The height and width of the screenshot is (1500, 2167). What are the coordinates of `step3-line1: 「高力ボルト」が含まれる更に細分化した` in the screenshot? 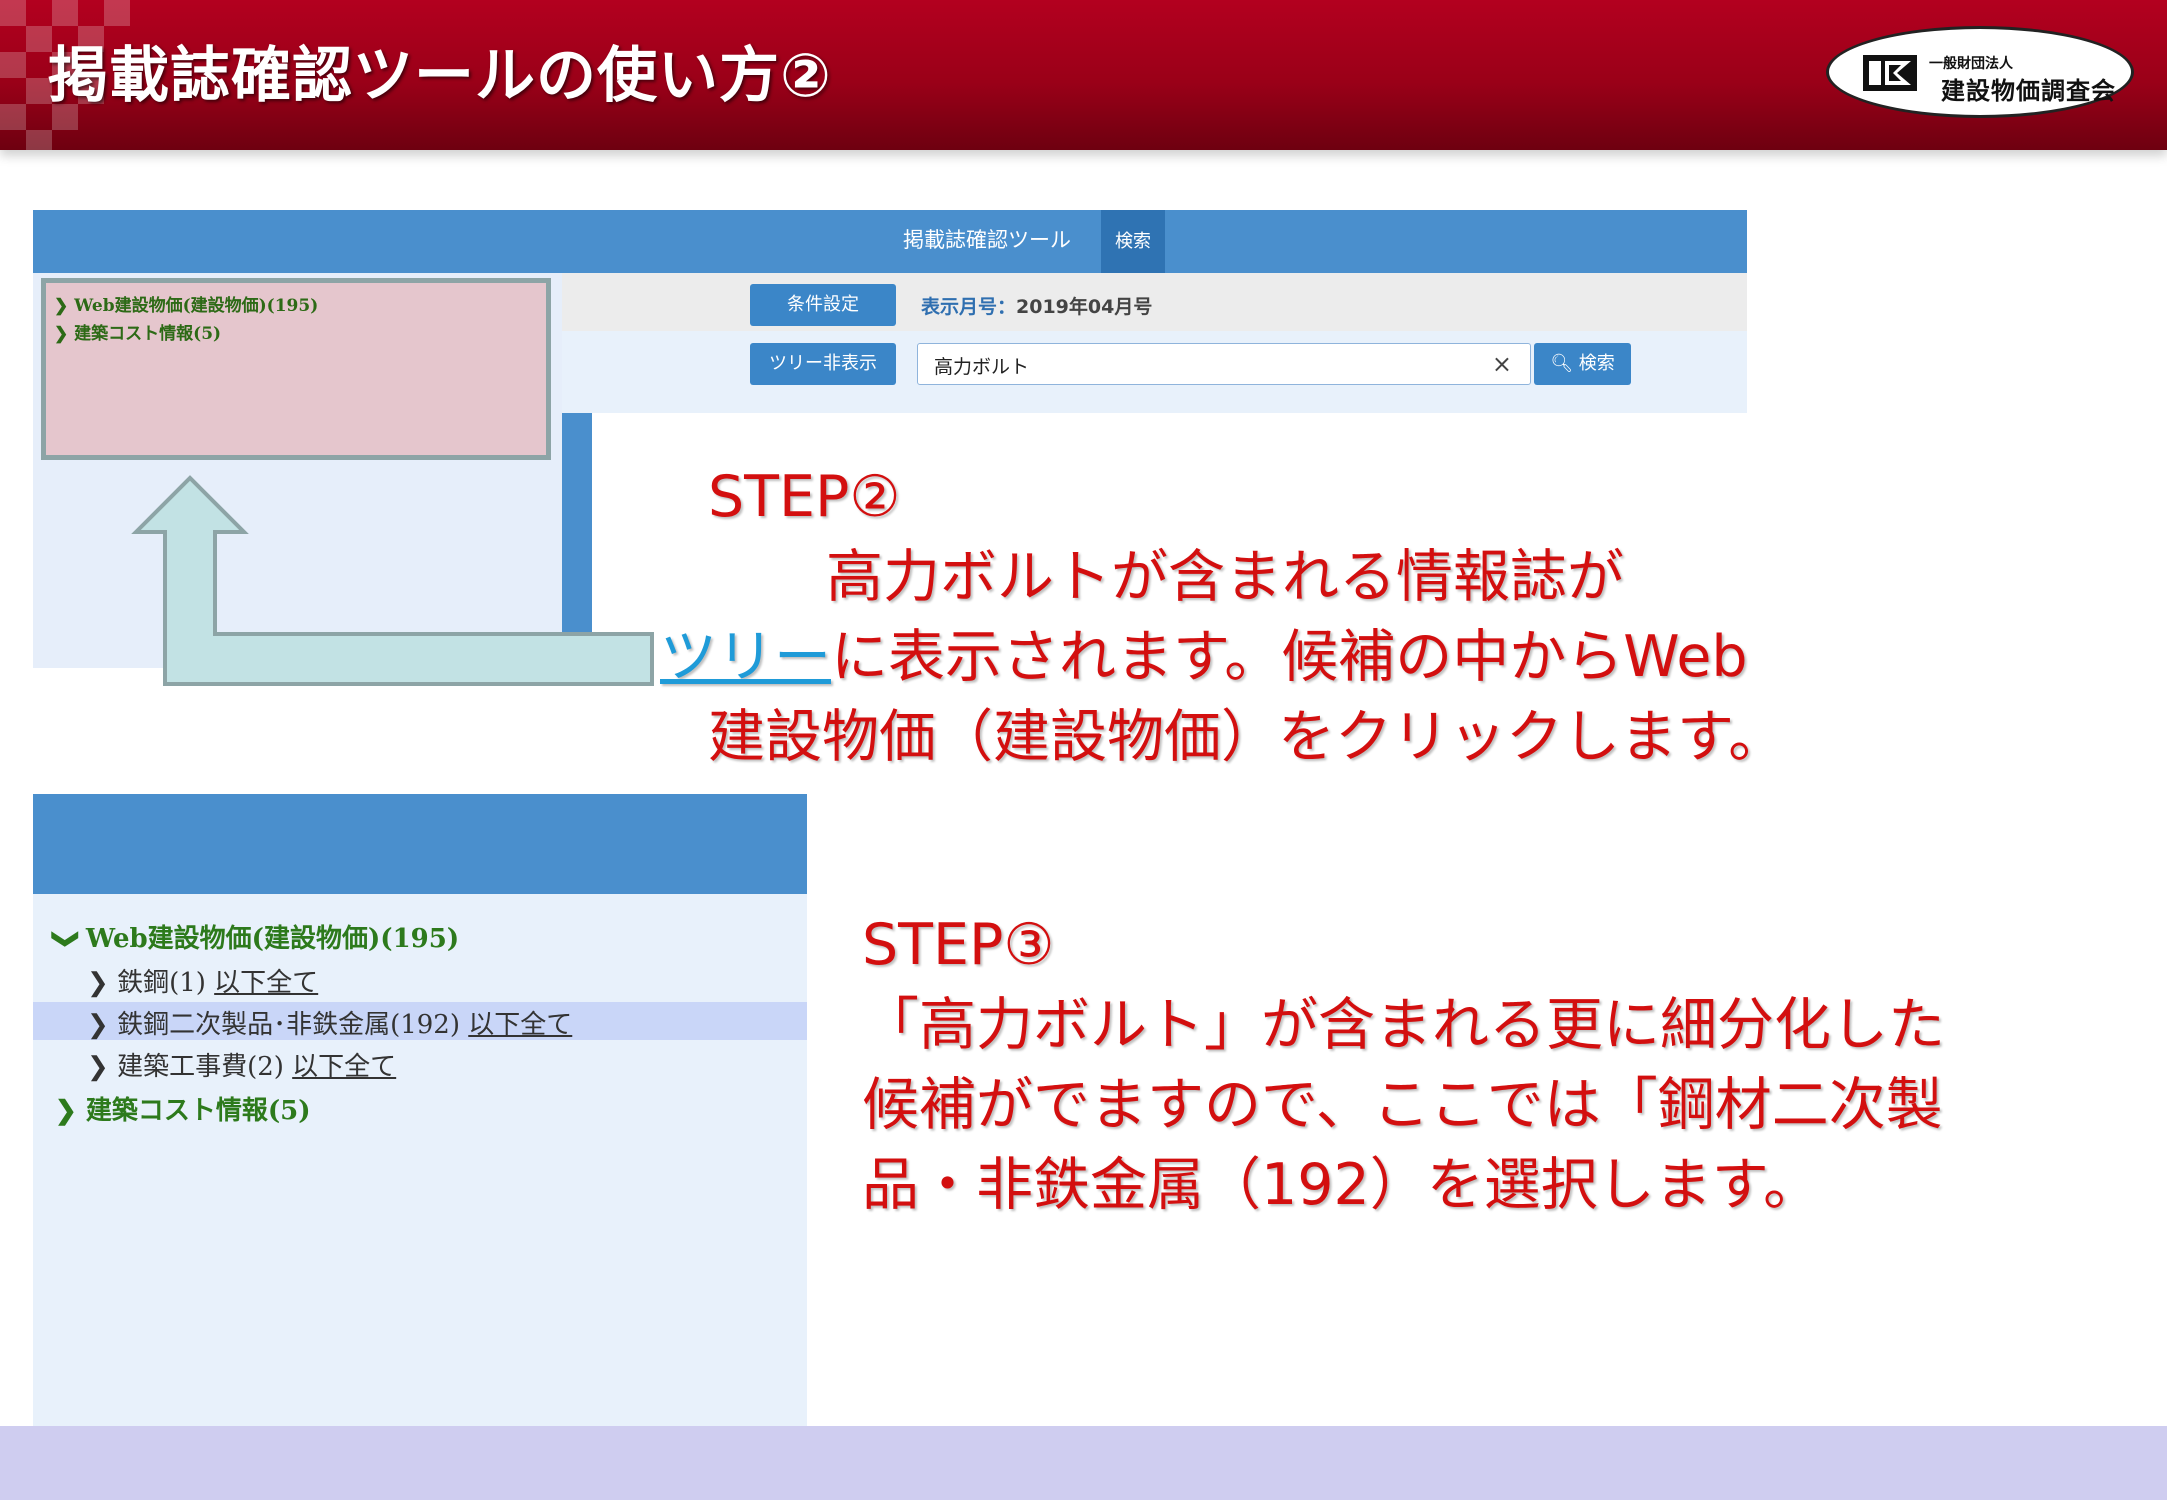 It's located at (1403, 1025).